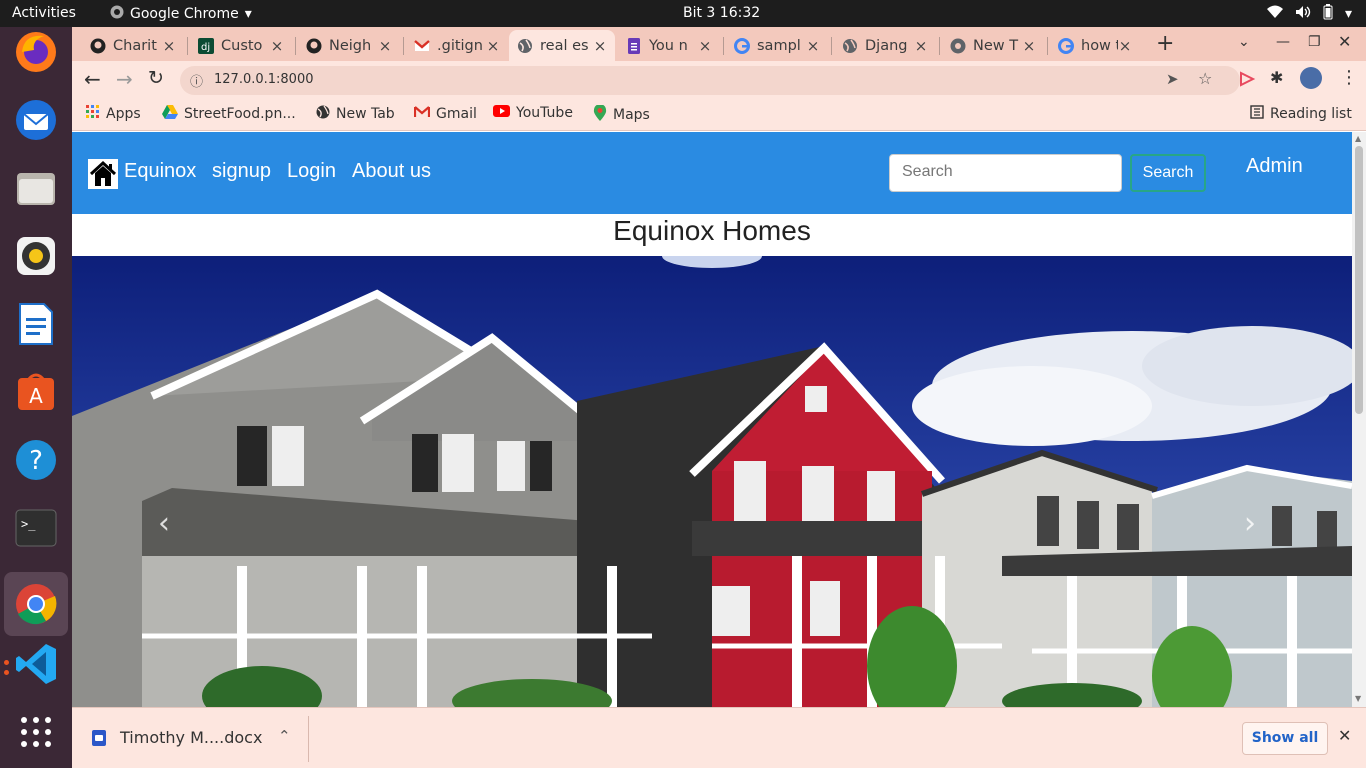 This screenshot has height=768, width=1366. Describe the element at coordinates (631, 115) in the screenshot. I see `bookmark-label: Maps` at that location.